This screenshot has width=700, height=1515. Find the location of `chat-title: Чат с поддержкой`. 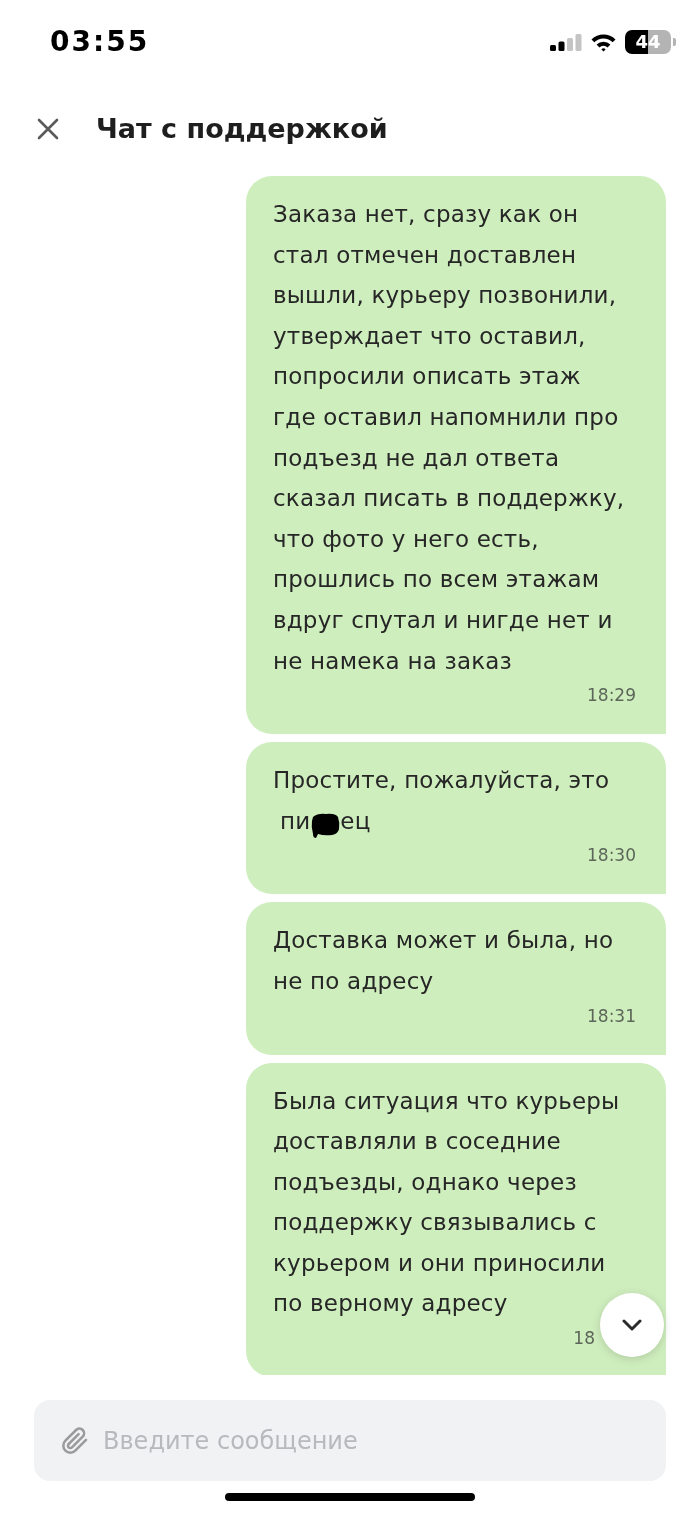

chat-title: Чат с поддержкой is located at coordinates (242, 128).